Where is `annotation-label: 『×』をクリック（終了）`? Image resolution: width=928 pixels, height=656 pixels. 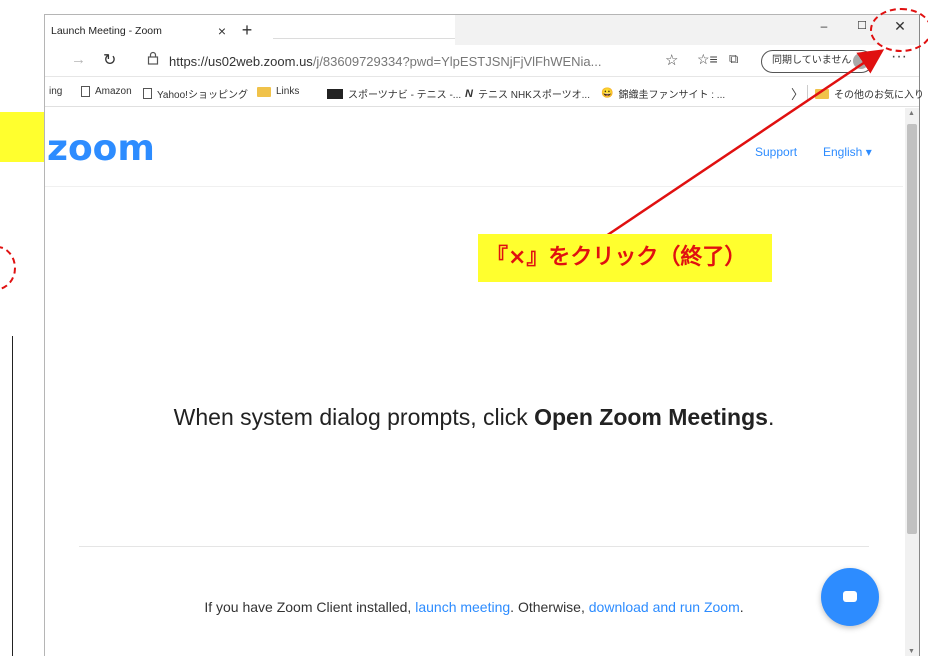
annotation-label: 『×』をクリック（終了） is located at coordinates (625, 258).